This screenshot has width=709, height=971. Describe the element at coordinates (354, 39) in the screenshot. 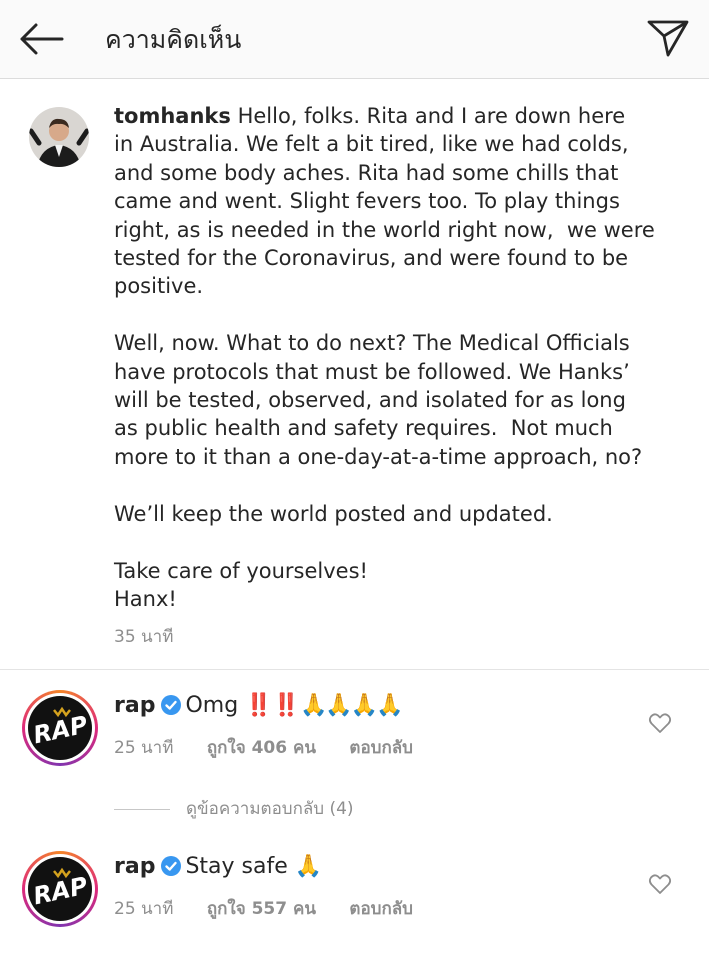

I see `header-bar: ความคิดเห็น` at that location.